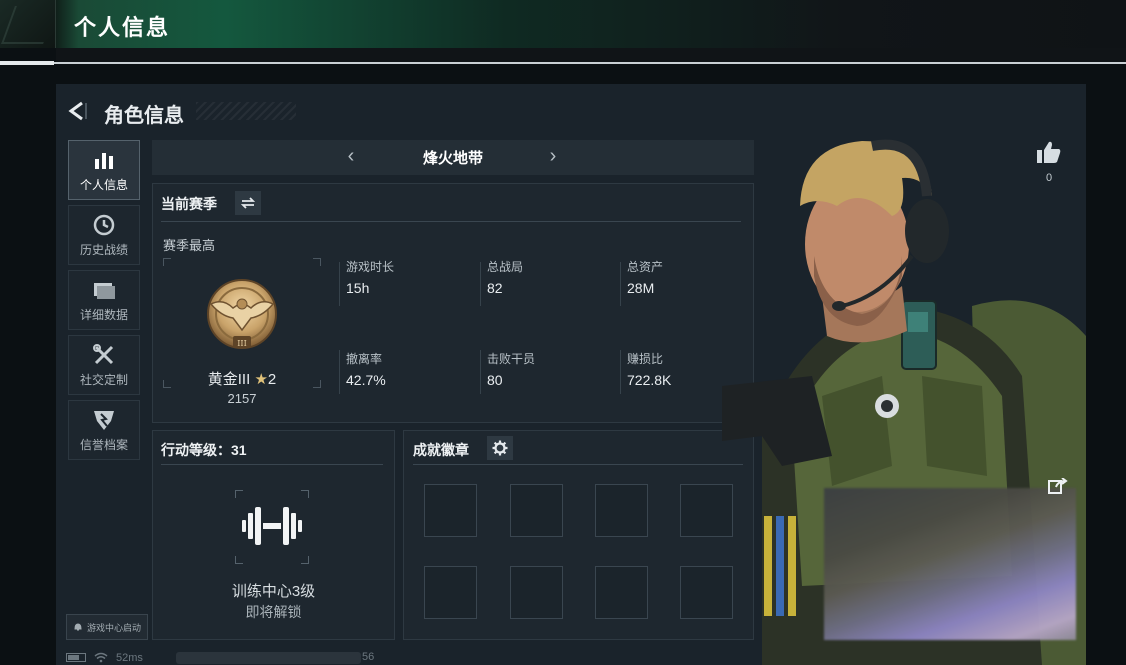  What do you see at coordinates (563, 63) in the screenshot?
I see `header-divider` at bounding box center [563, 63].